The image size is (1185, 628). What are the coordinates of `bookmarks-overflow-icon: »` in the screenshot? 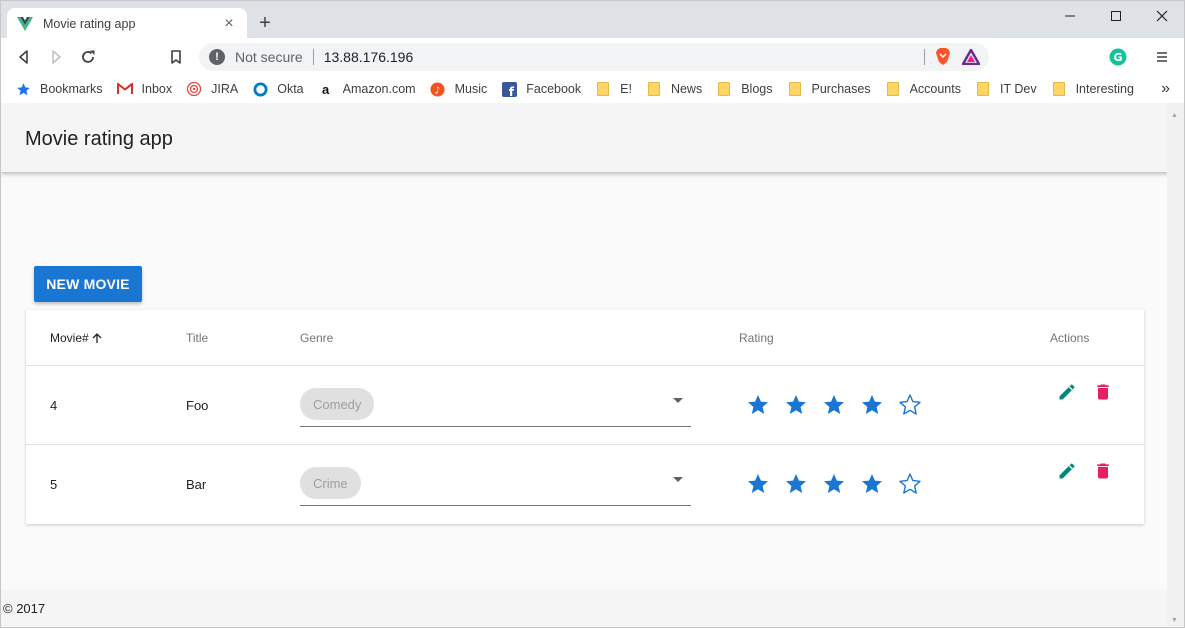 It's located at (1165, 89).